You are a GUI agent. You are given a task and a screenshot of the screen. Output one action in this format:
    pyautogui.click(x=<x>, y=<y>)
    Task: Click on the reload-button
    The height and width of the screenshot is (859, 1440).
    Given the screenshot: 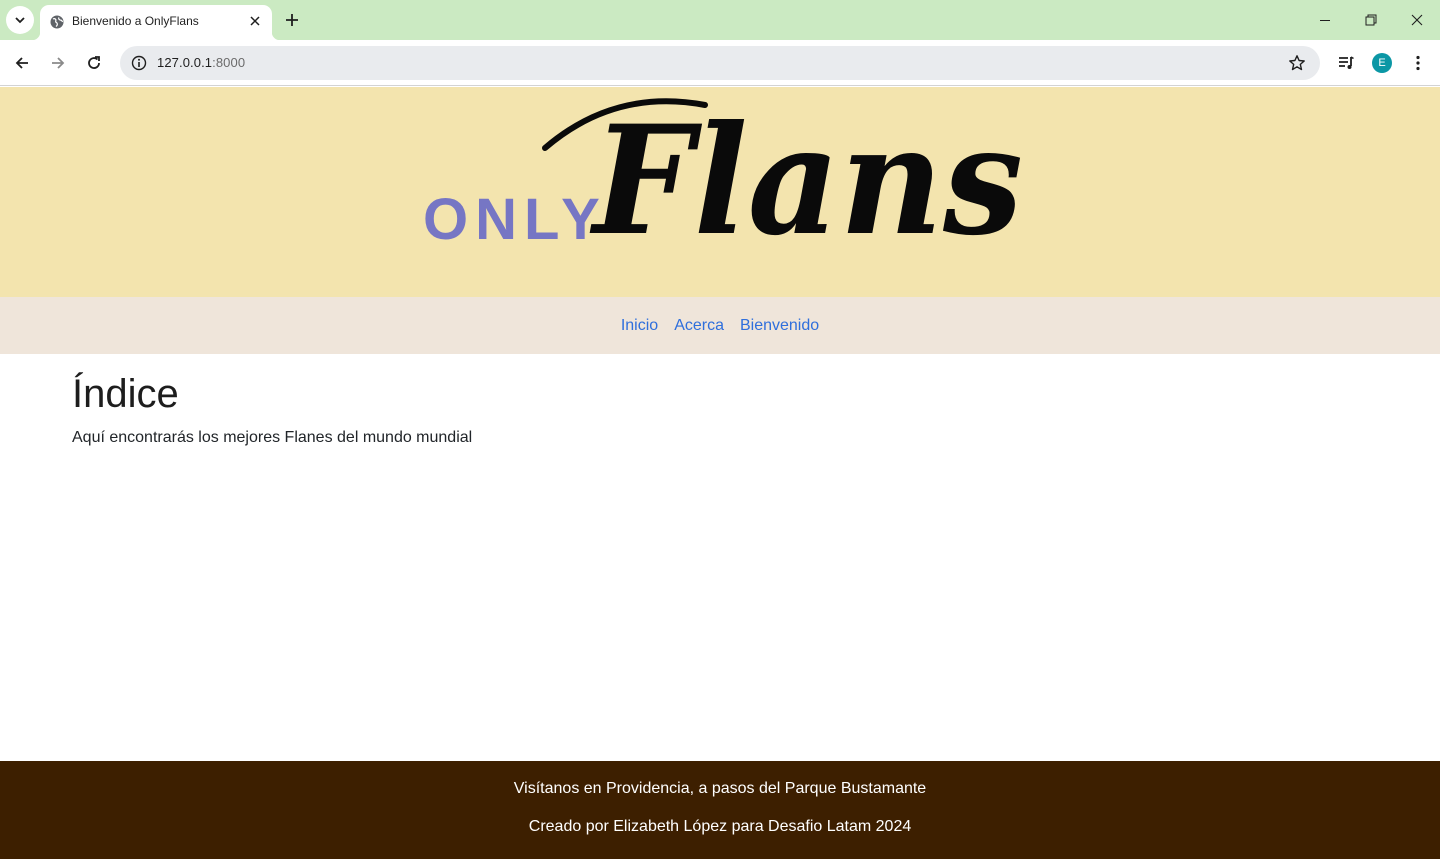 What is the action you would take?
    pyautogui.click(x=94, y=63)
    